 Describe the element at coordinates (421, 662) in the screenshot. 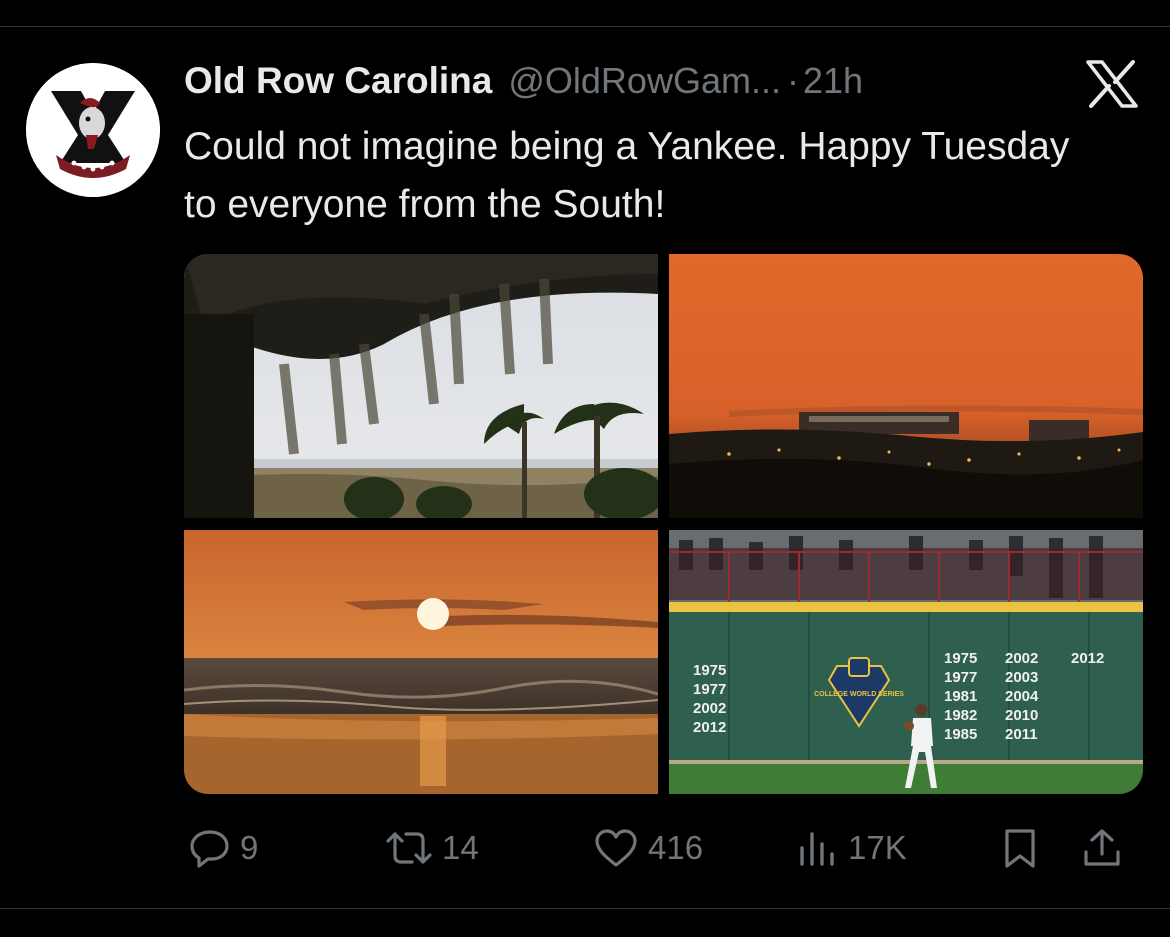

I see `photo-beach-sunset` at that location.